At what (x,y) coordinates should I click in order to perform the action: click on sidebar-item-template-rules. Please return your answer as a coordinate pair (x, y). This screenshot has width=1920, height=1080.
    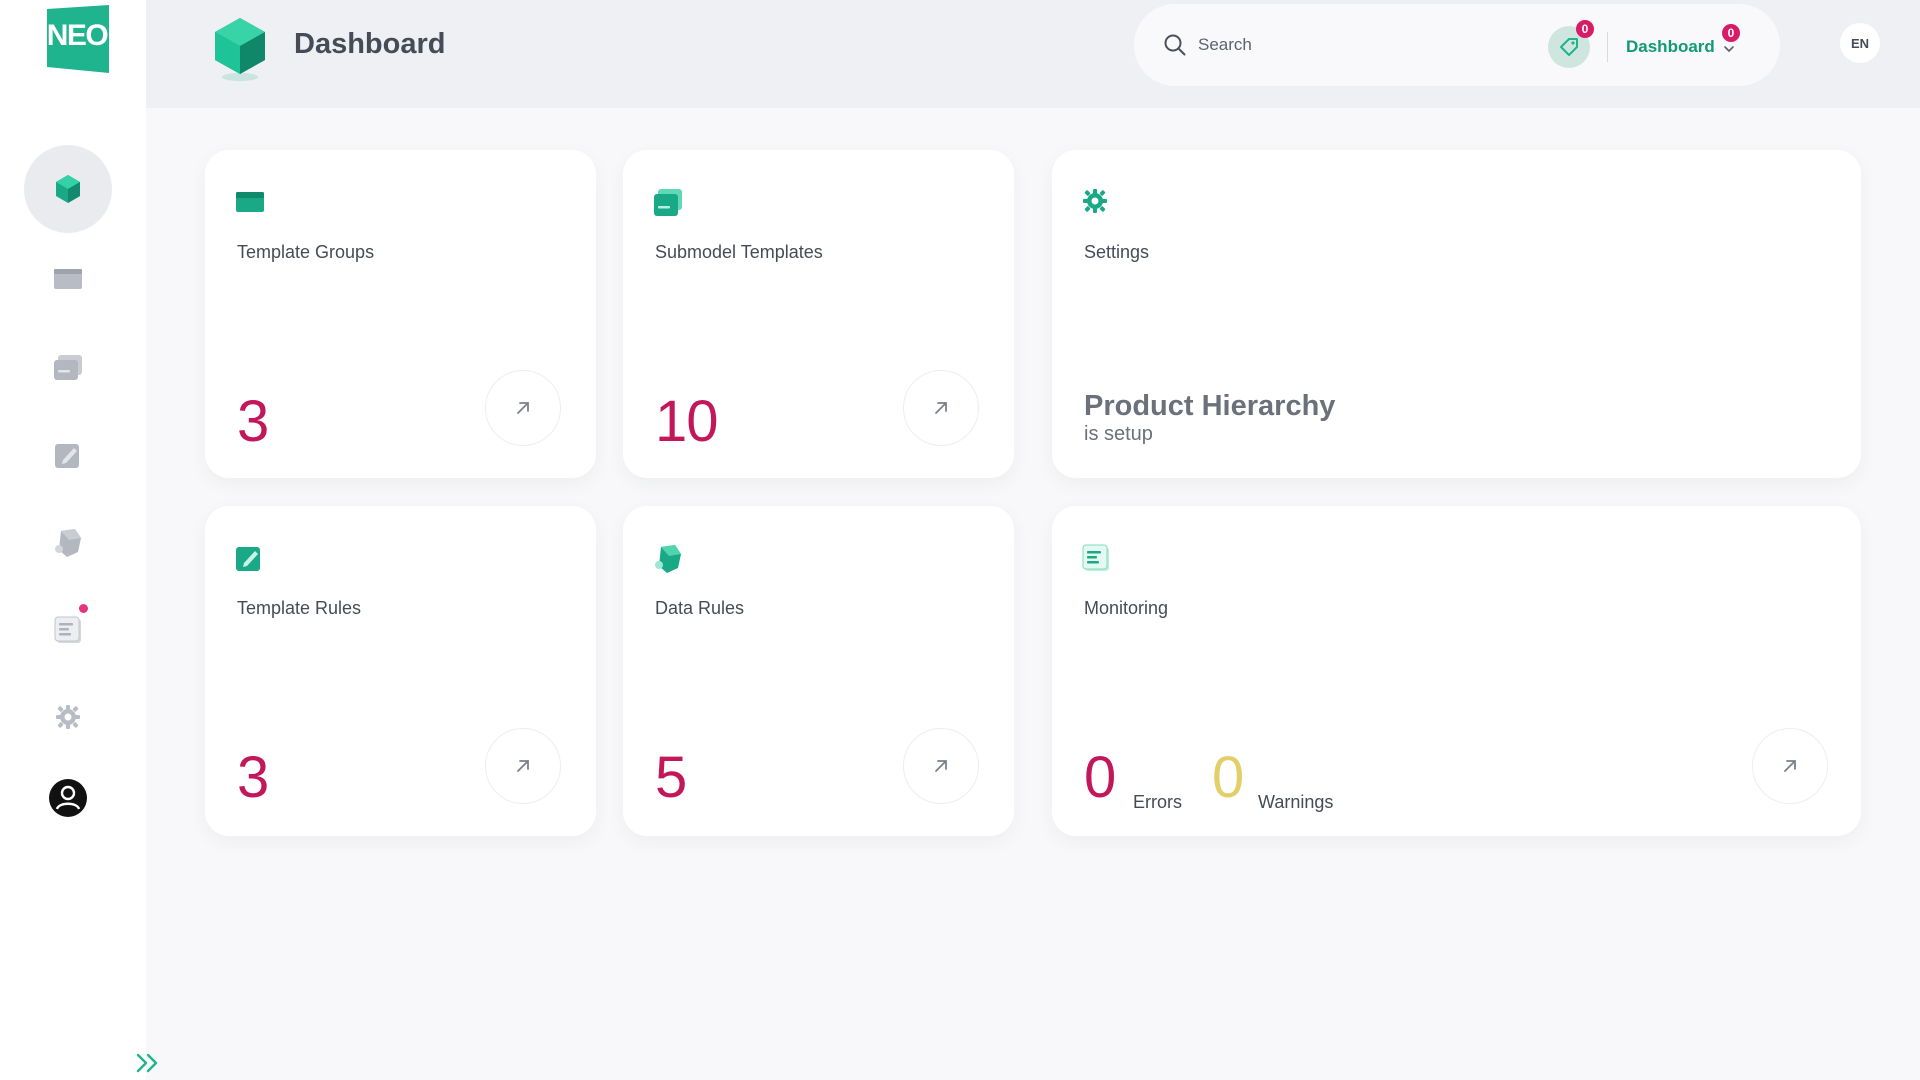
    Looking at the image, I should click on (68, 455).